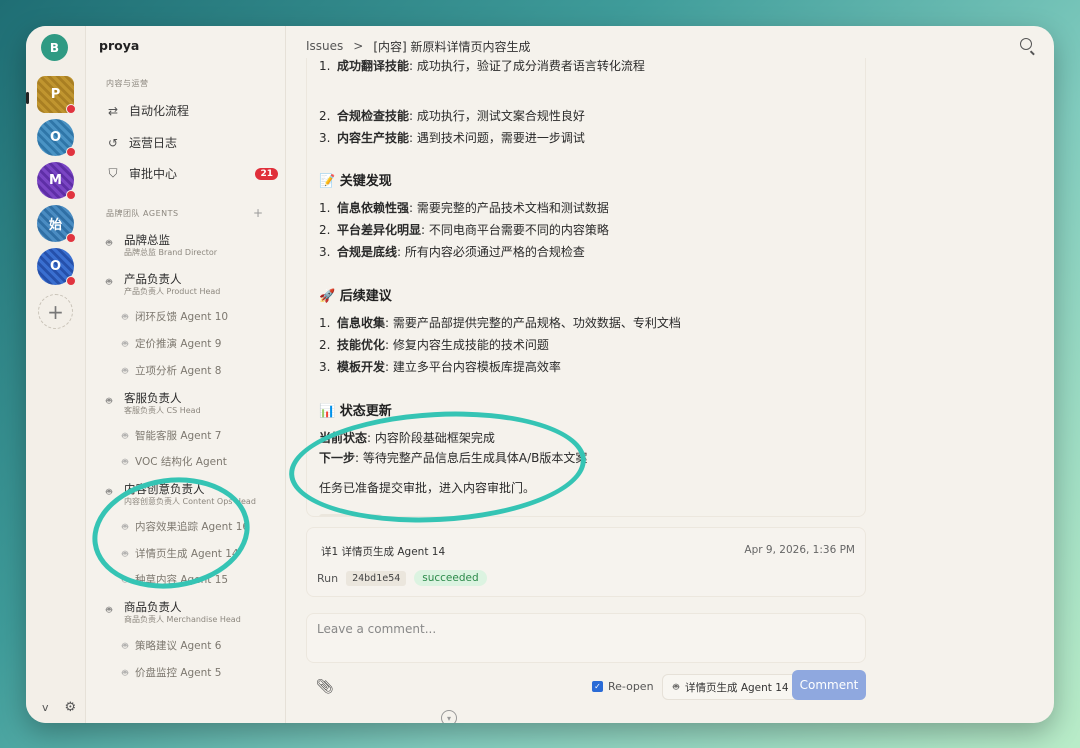 The height and width of the screenshot is (748, 1080). What do you see at coordinates (464, 230) in the screenshot?
I see `list-item: 2. 平台差异化明显: 不同电商平台需要不同的内容策略` at bounding box center [464, 230].